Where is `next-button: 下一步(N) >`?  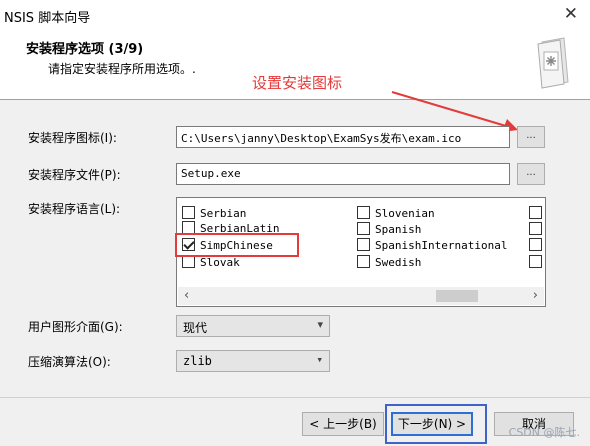 next-button: 下一步(N) > is located at coordinates (432, 424).